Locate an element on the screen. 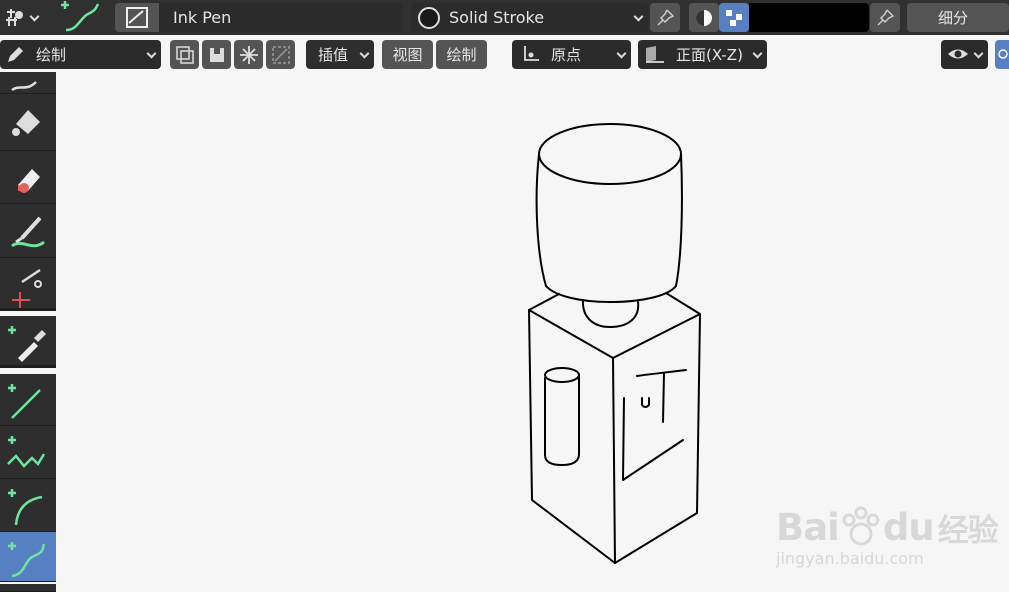 The width and height of the screenshot is (1009, 592). curve-icon is located at coordinates (27, 560).